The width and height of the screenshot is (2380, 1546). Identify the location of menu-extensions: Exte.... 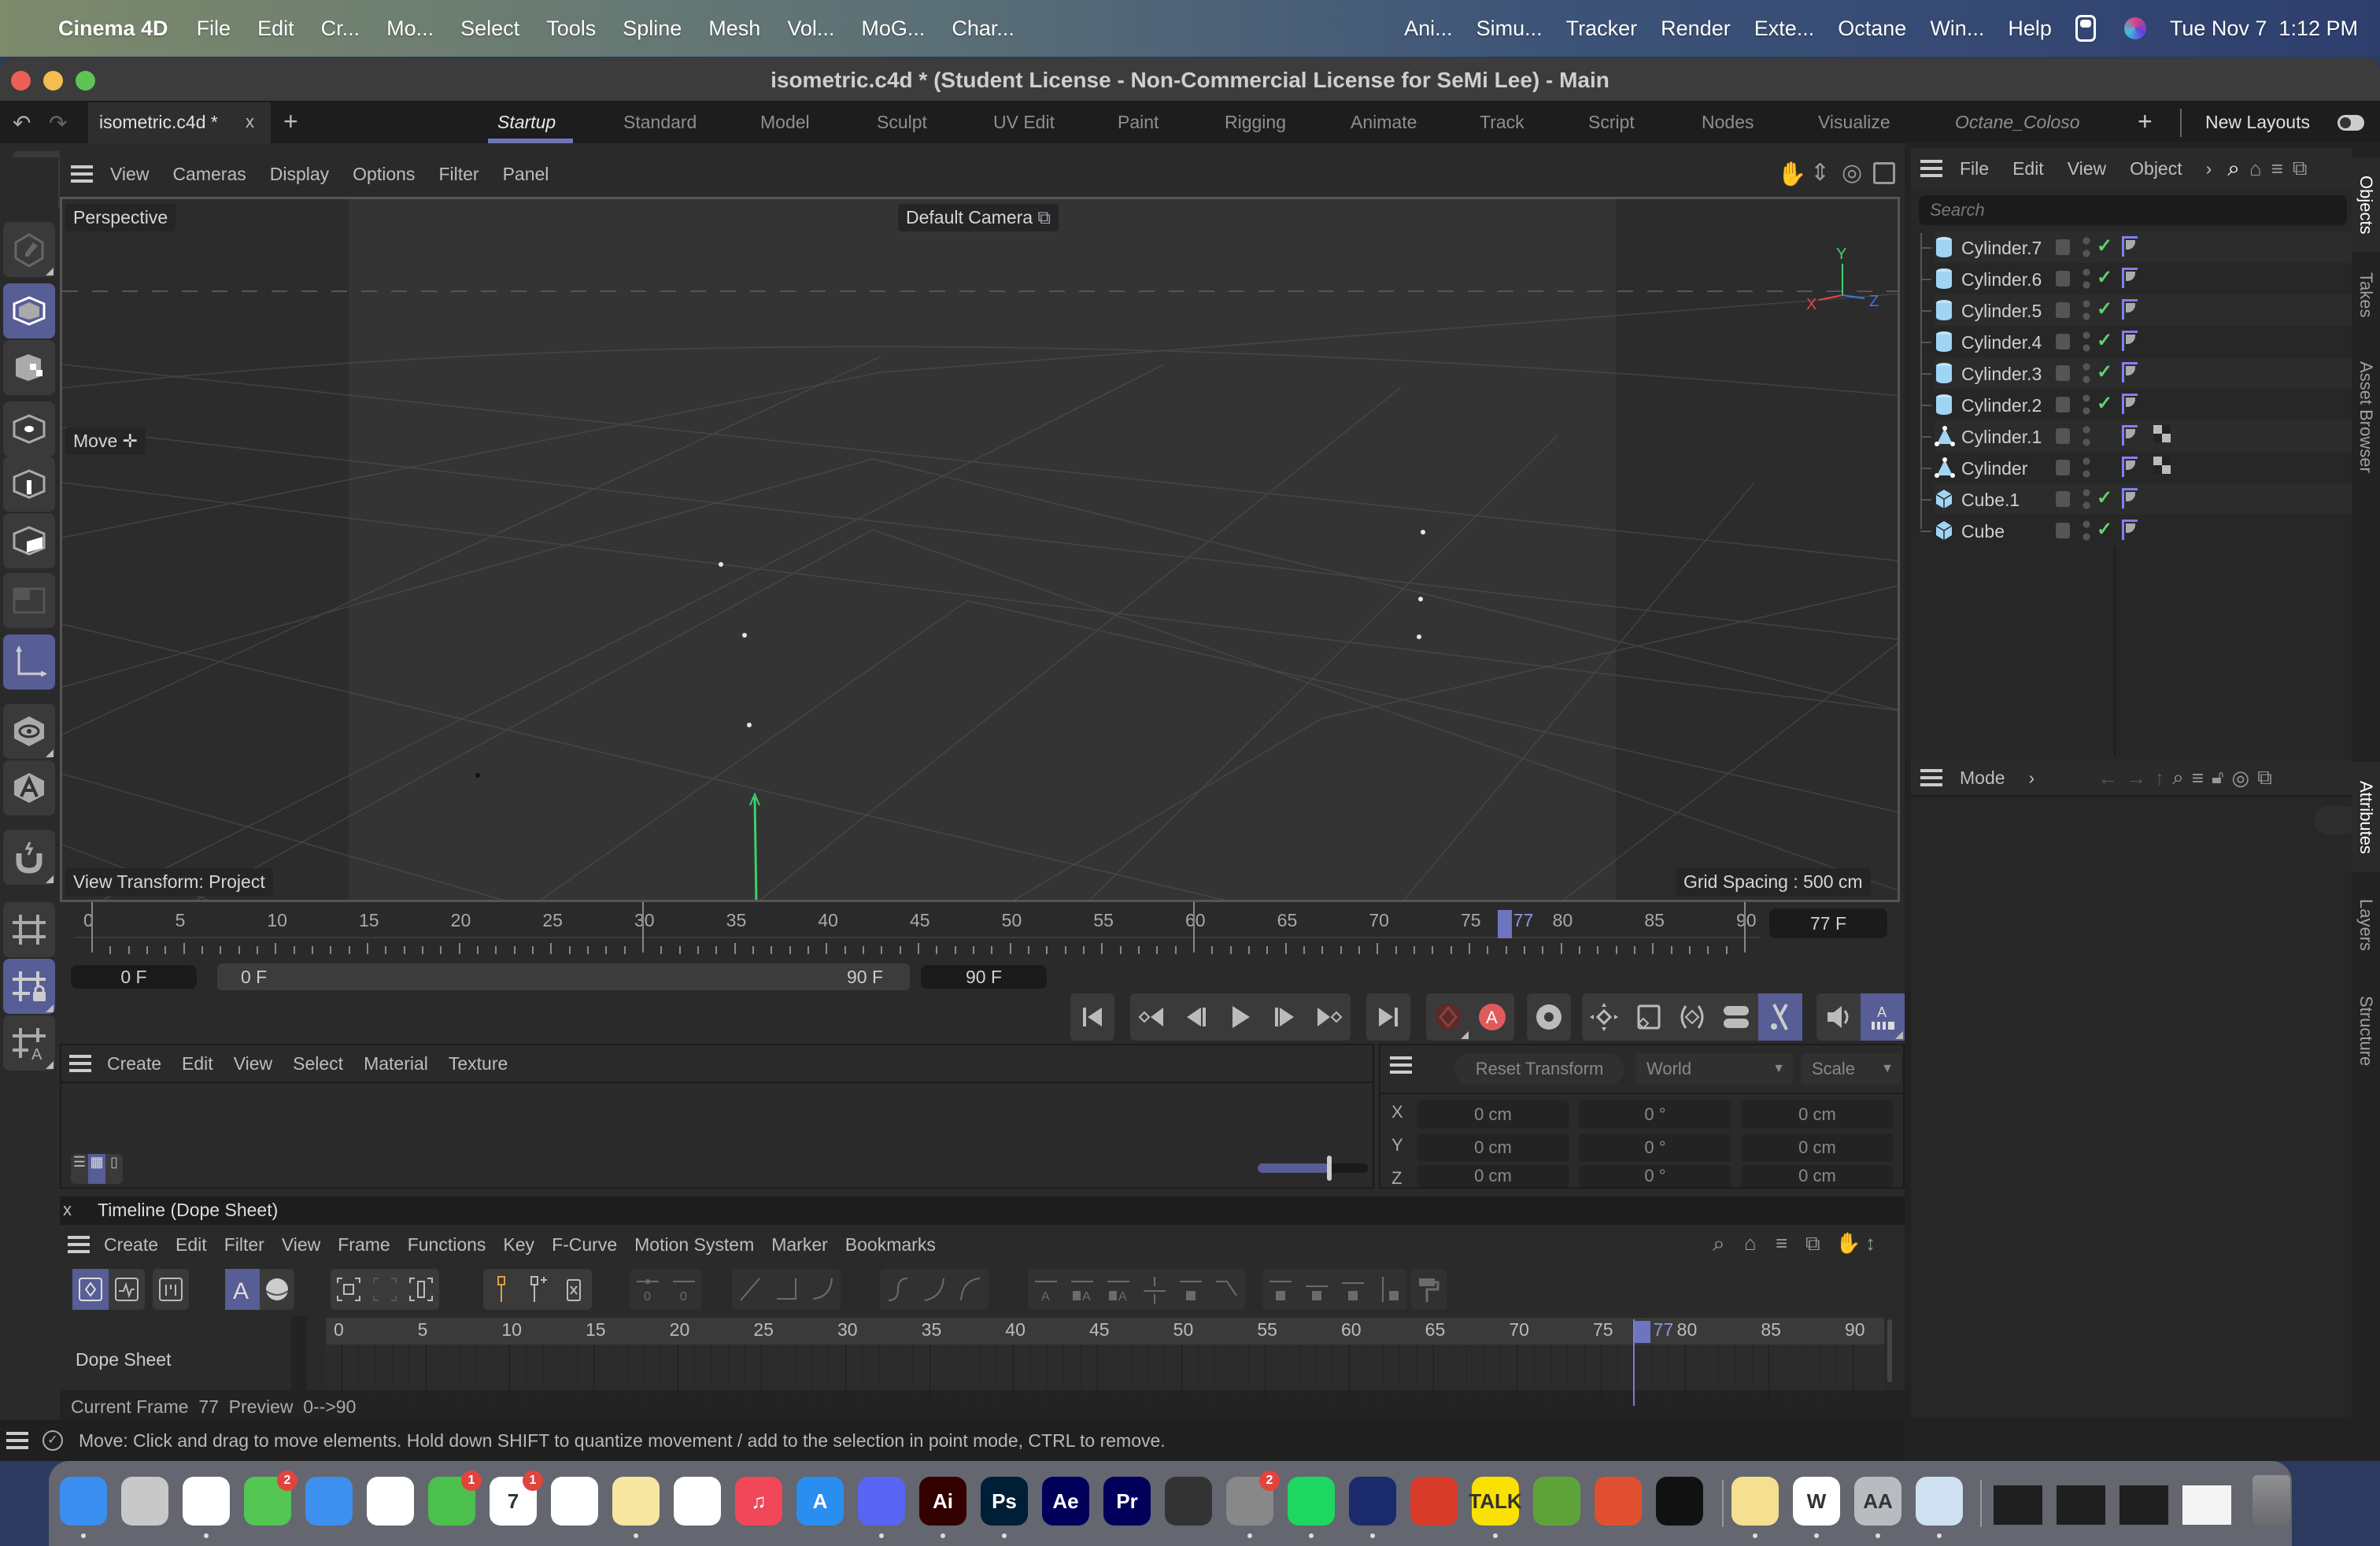
(1784, 29).